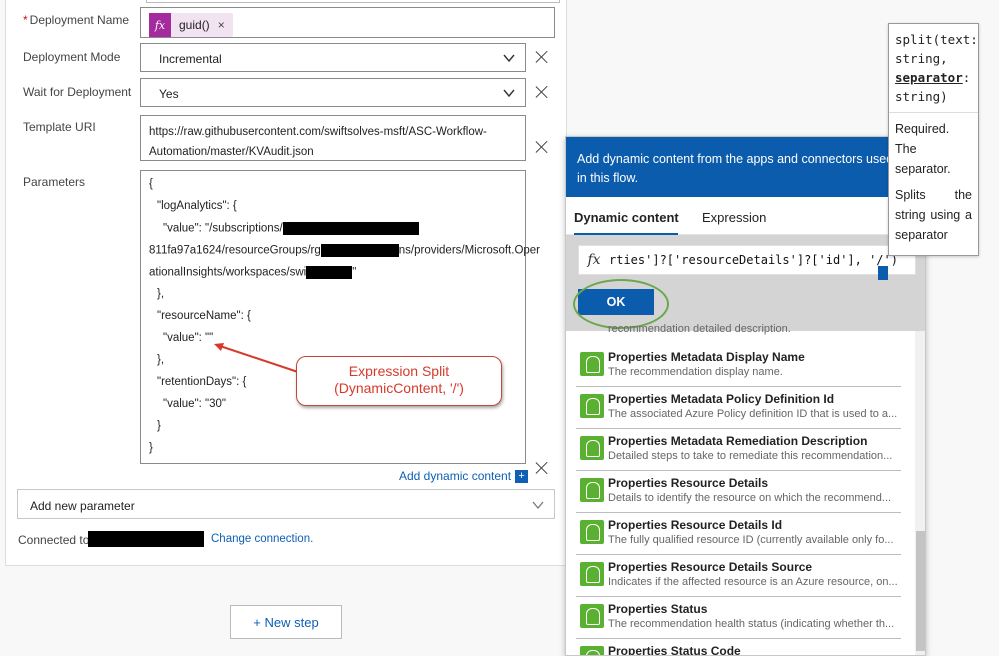 The height and width of the screenshot is (656, 999). What do you see at coordinates (542, 147) in the screenshot?
I see `remove-template-uri-button` at bounding box center [542, 147].